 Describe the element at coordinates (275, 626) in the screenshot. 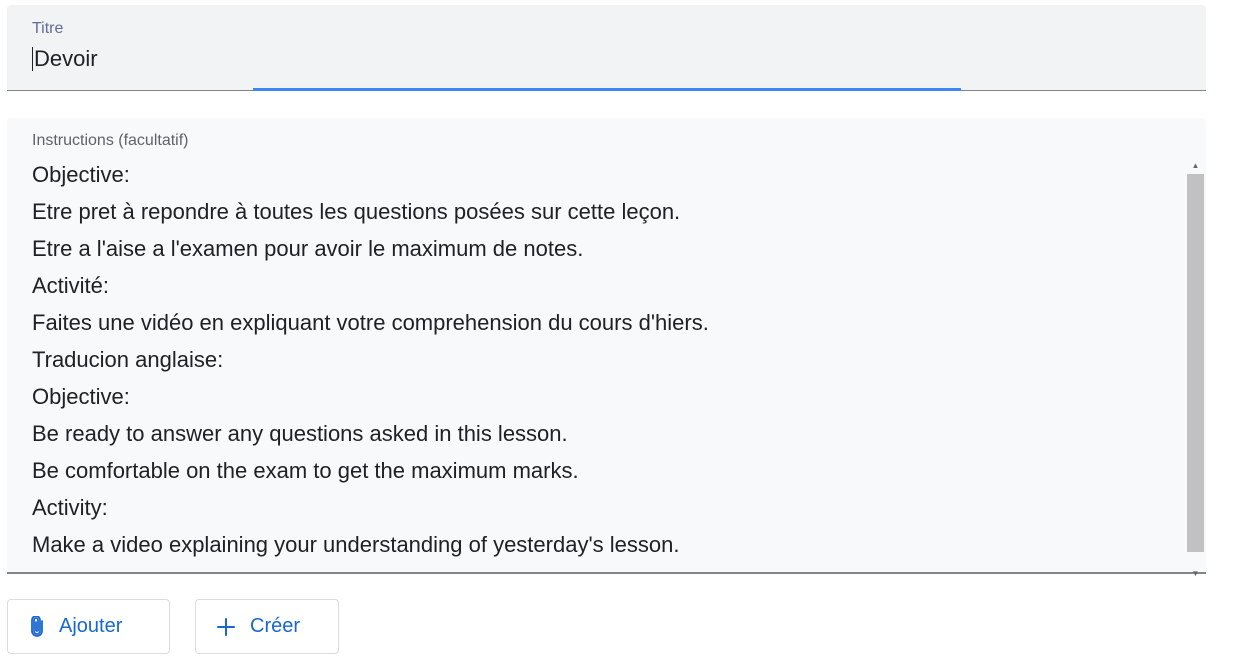

I see `create-button-label: Créer` at that location.